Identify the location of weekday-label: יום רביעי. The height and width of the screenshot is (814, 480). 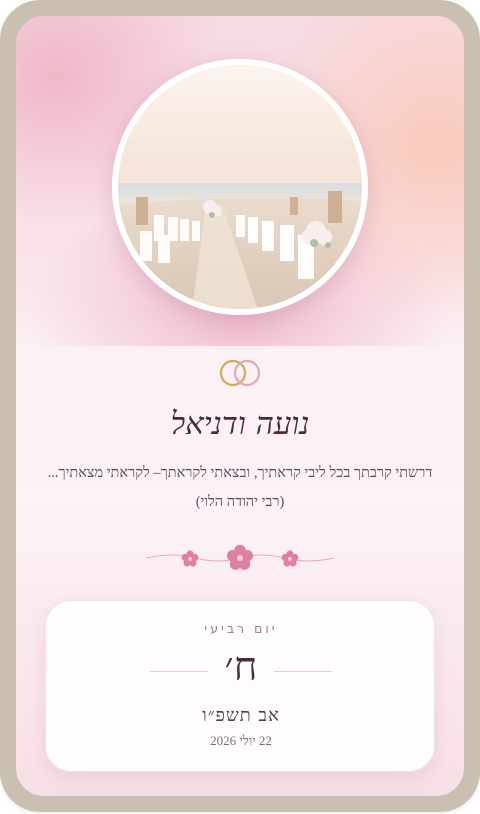
(241, 628).